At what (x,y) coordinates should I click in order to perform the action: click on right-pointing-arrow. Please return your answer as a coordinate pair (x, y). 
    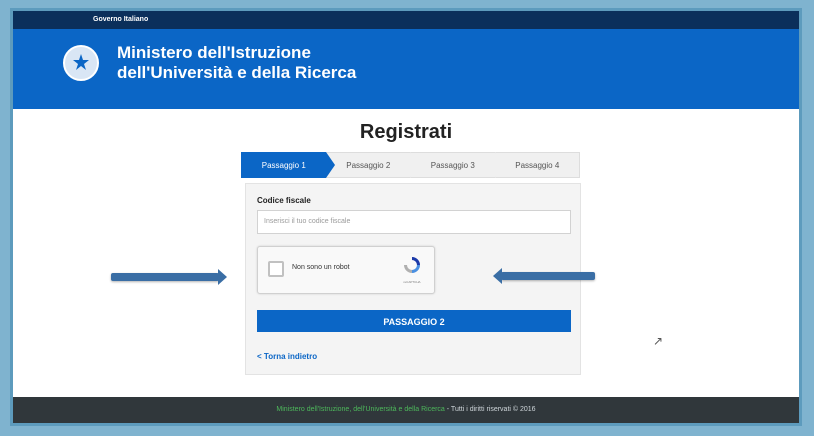
    Looking at the image, I should click on (169, 277).